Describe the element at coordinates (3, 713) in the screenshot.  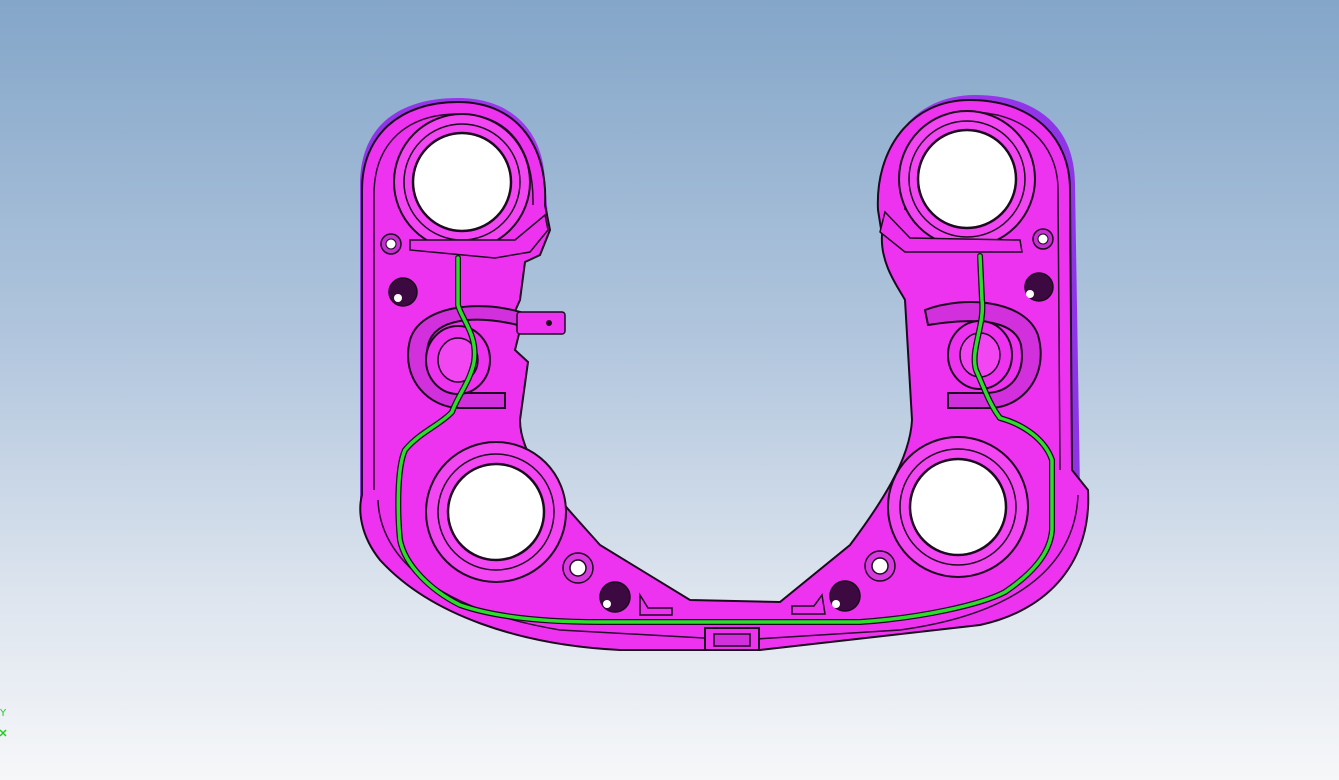
I see `triad-y-label: Y` at that location.